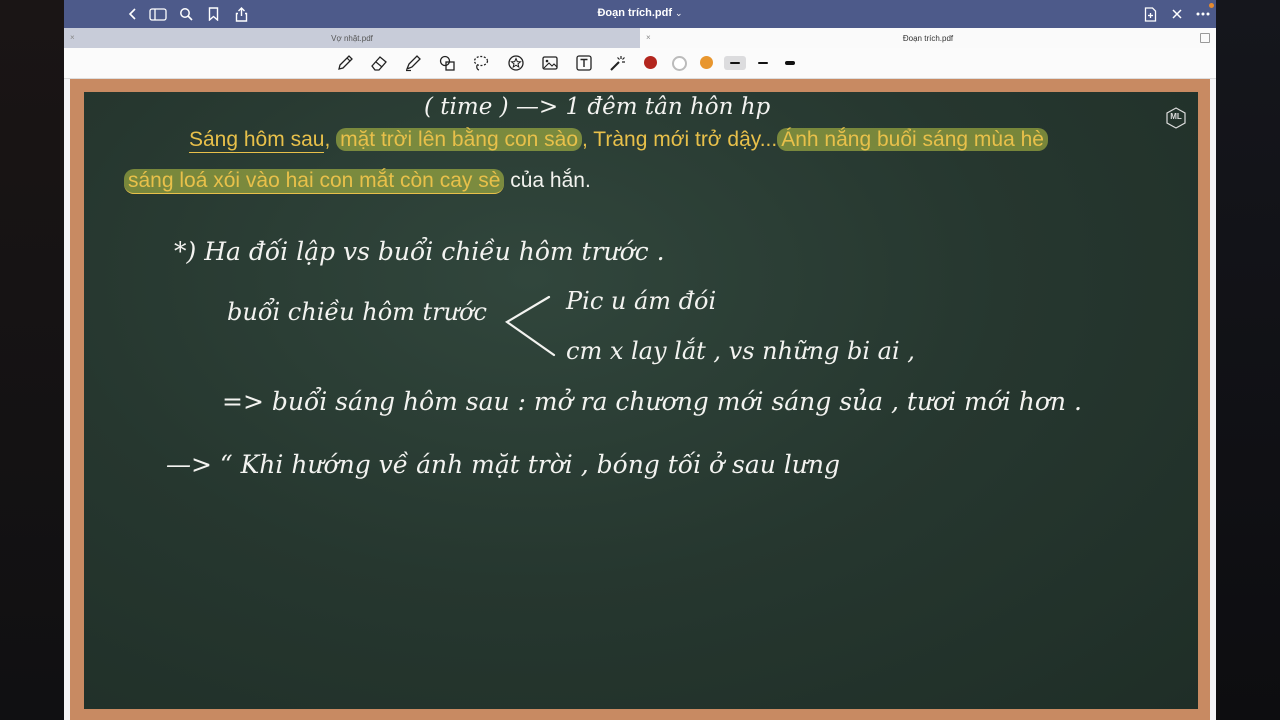 The width and height of the screenshot is (1280, 720). Describe the element at coordinates (706, 62) in the screenshot. I see `color-swatch-orange` at that location.